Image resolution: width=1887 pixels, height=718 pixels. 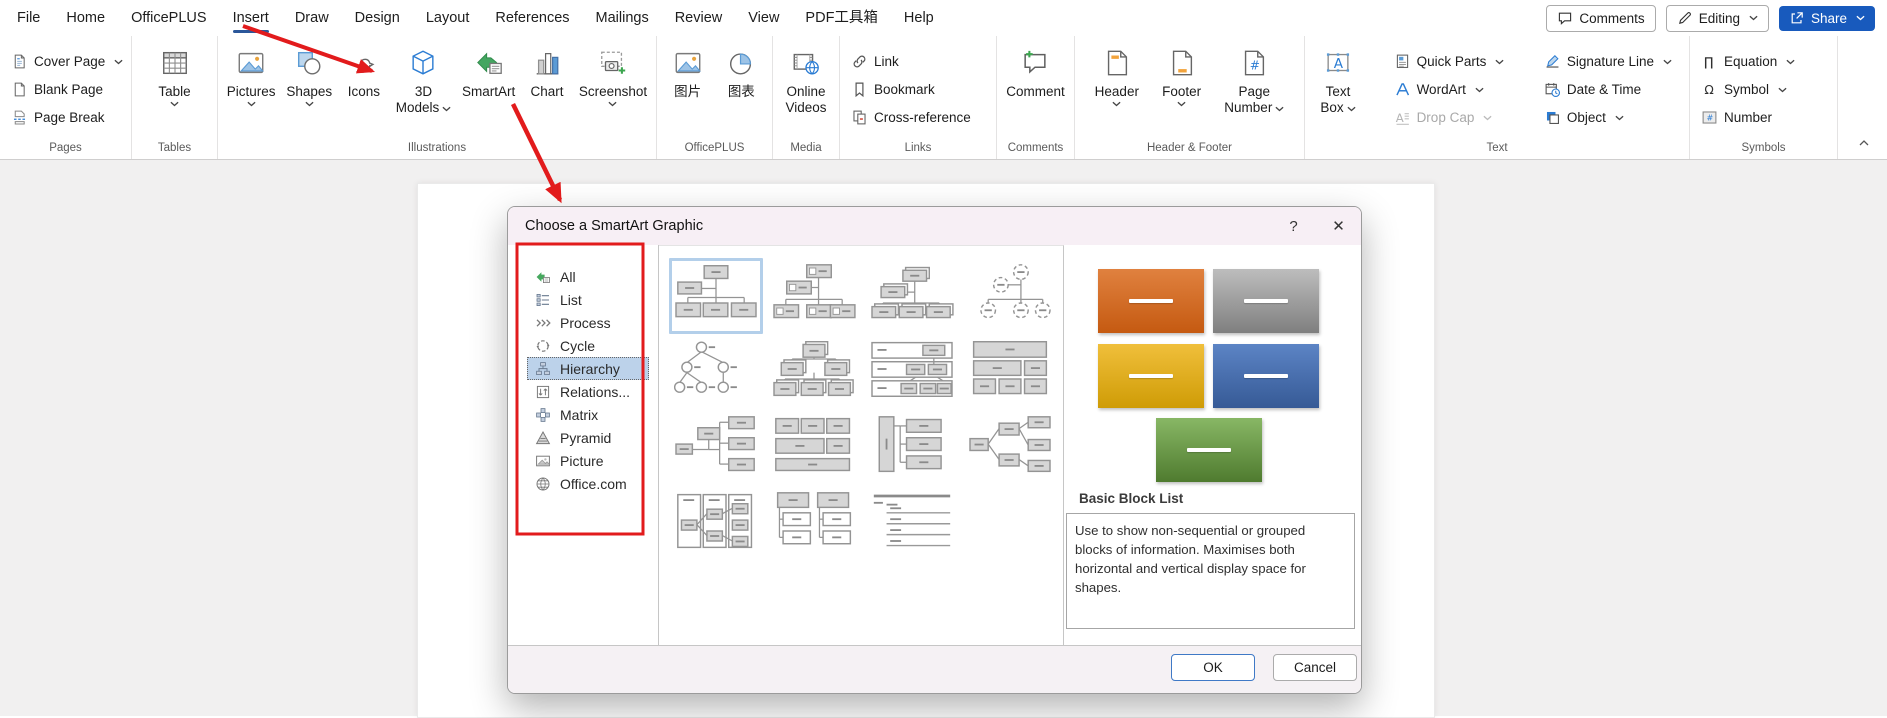 What do you see at coordinates (1315, 667) in the screenshot?
I see `cancel-button: Cancel` at bounding box center [1315, 667].